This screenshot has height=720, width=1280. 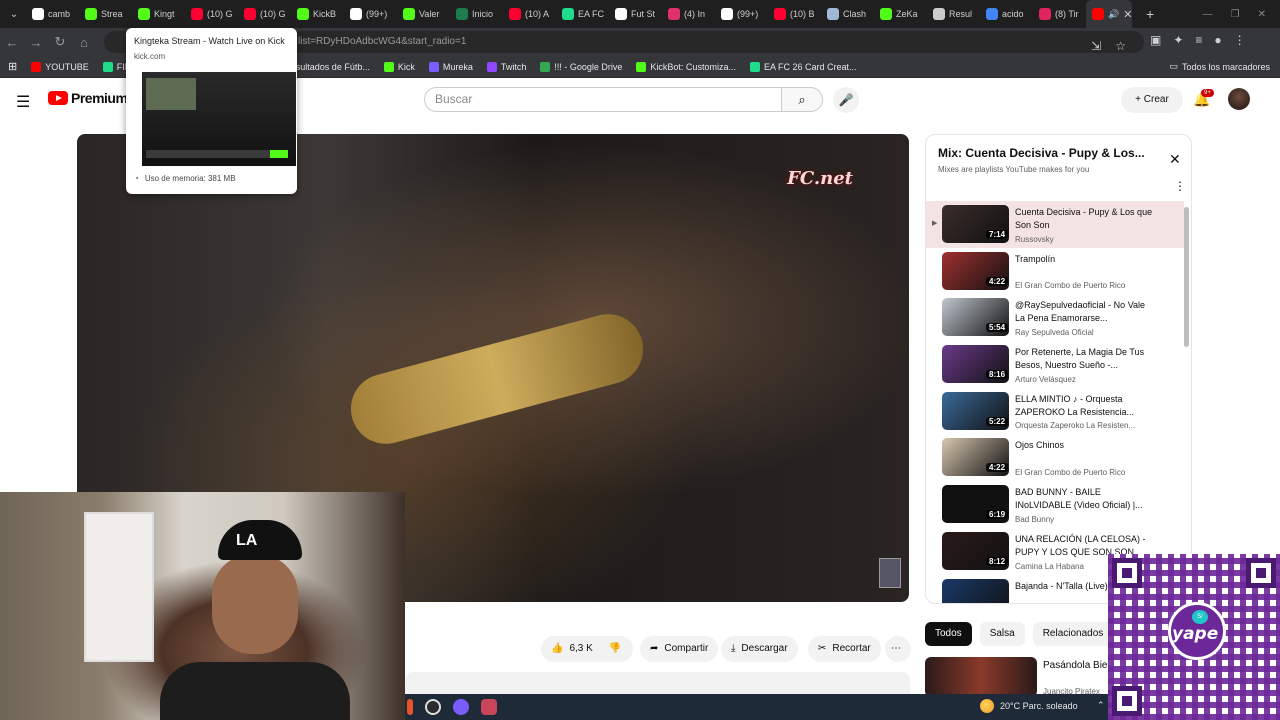 What do you see at coordinates (794, 14) in the screenshot?
I see `browser-tab: (10) B` at bounding box center [794, 14].